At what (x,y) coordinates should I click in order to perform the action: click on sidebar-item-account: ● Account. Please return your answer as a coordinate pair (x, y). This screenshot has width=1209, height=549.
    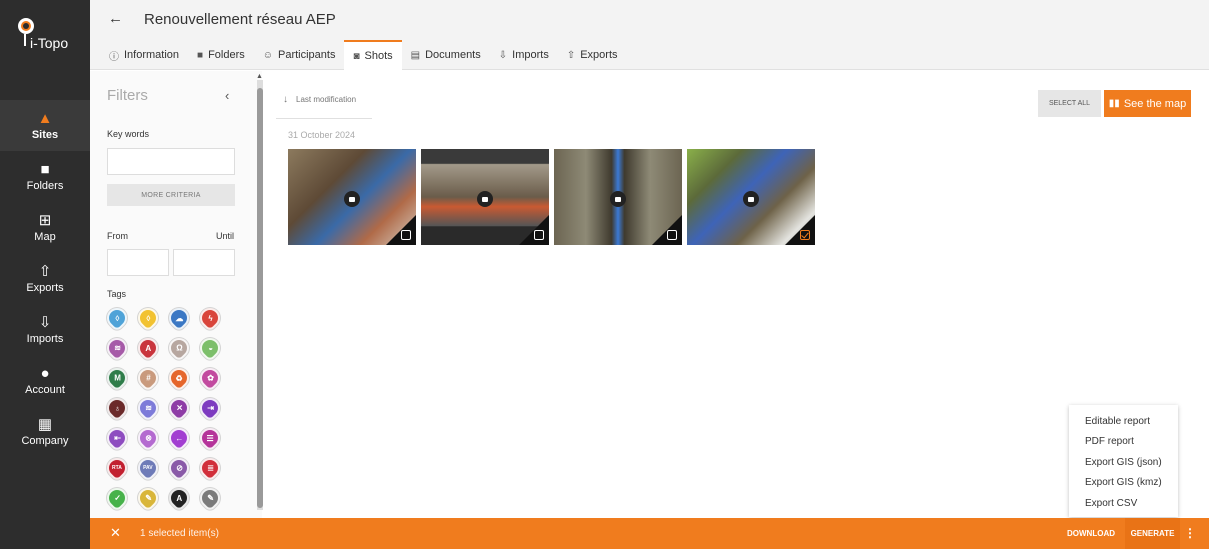
    Looking at the image, I should click on (45, 380).